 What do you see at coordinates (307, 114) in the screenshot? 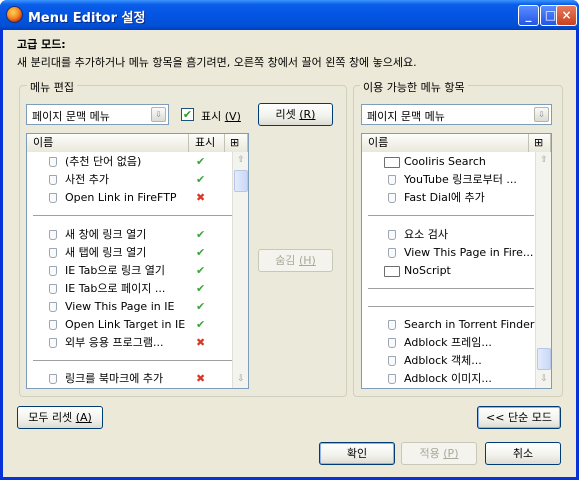
I see `reset-button-key: (R)` at bounding box center [307, 114].